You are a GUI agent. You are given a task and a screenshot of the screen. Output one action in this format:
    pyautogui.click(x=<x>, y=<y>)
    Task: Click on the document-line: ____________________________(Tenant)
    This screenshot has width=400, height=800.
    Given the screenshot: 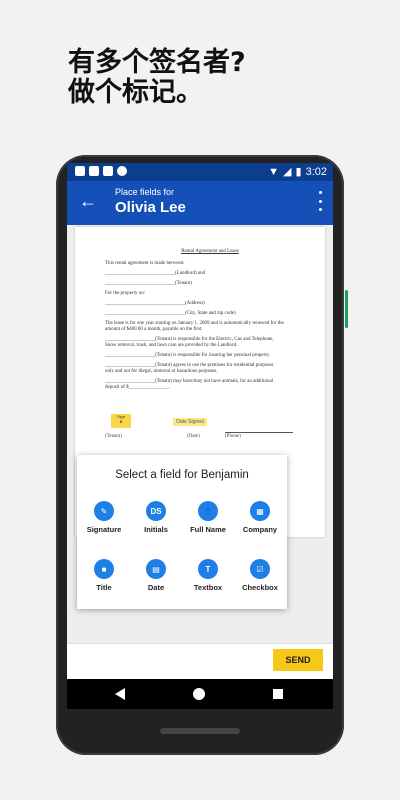 What is the action you would take?
    pyautogui.click(x=148, y=283)
    